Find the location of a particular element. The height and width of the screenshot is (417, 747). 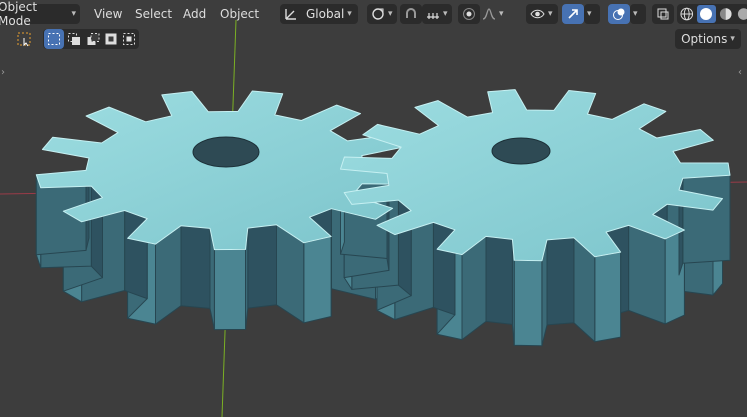

select-new-icon is located at coordinates (54, 39).